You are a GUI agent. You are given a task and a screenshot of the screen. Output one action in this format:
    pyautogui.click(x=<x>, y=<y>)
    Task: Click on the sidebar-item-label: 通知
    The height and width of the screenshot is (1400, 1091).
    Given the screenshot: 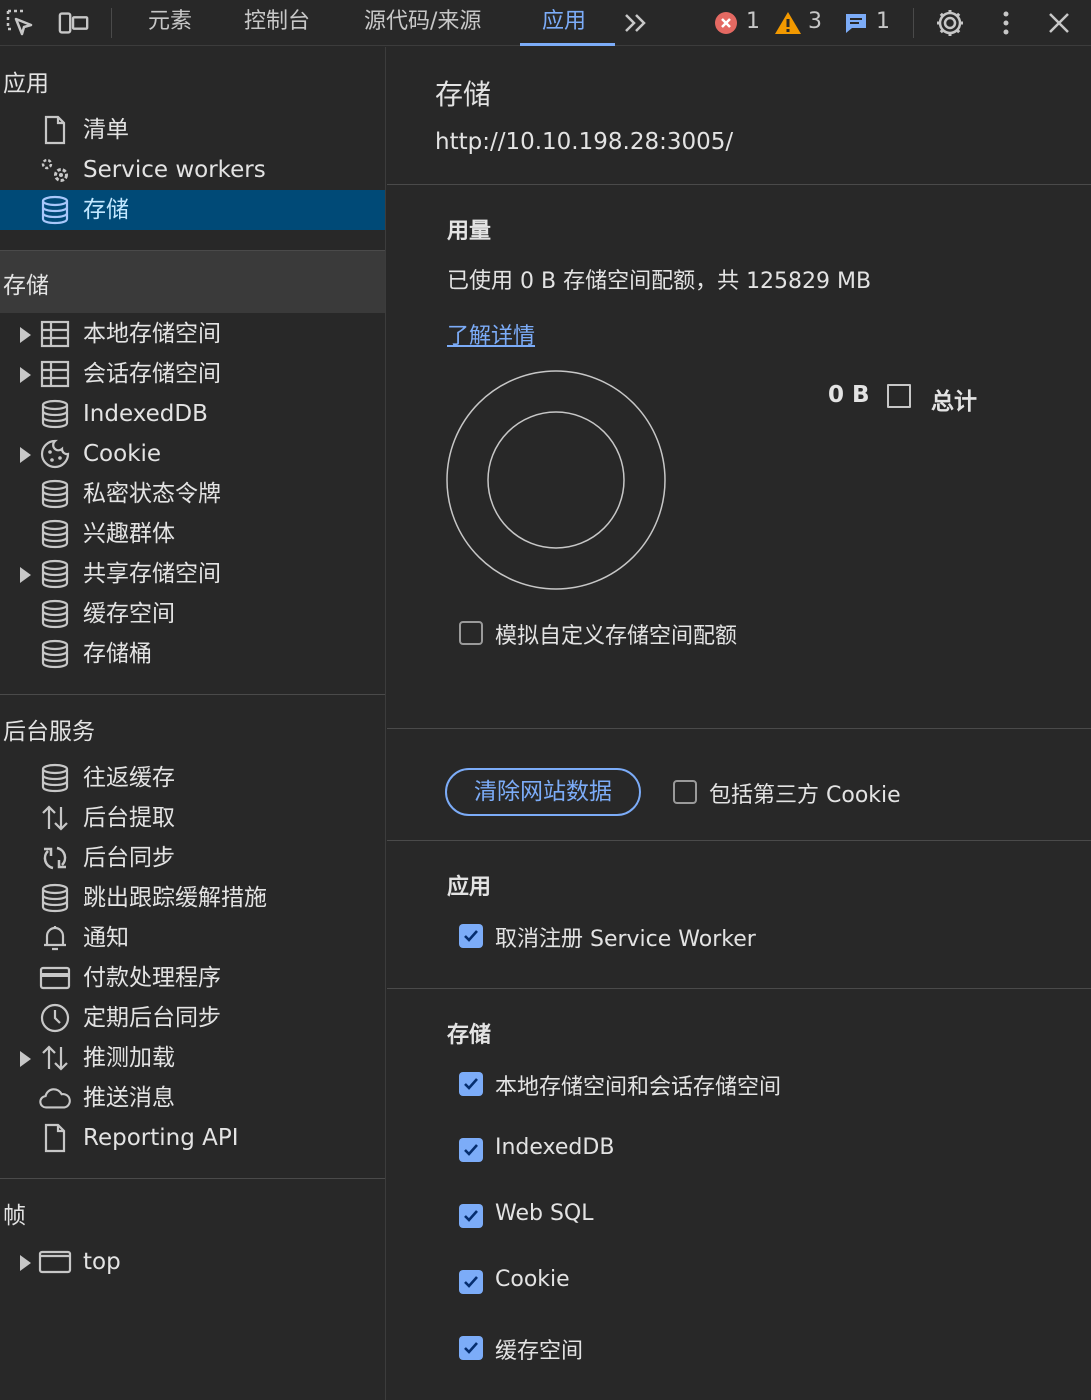 What is the action you would take?
    pyautogui.click(x=106, y=938)
    